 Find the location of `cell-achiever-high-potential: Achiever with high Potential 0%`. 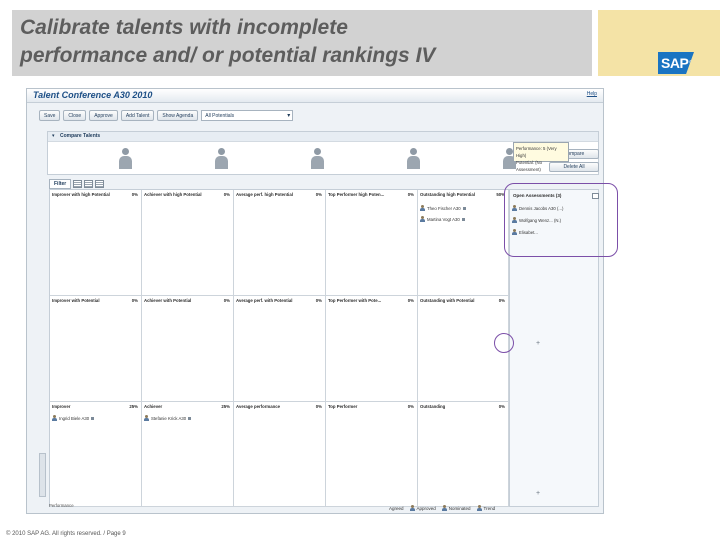

cell-achiever-high-potential: Achiever with high Potential 0% is located at coordinates (188, 243).